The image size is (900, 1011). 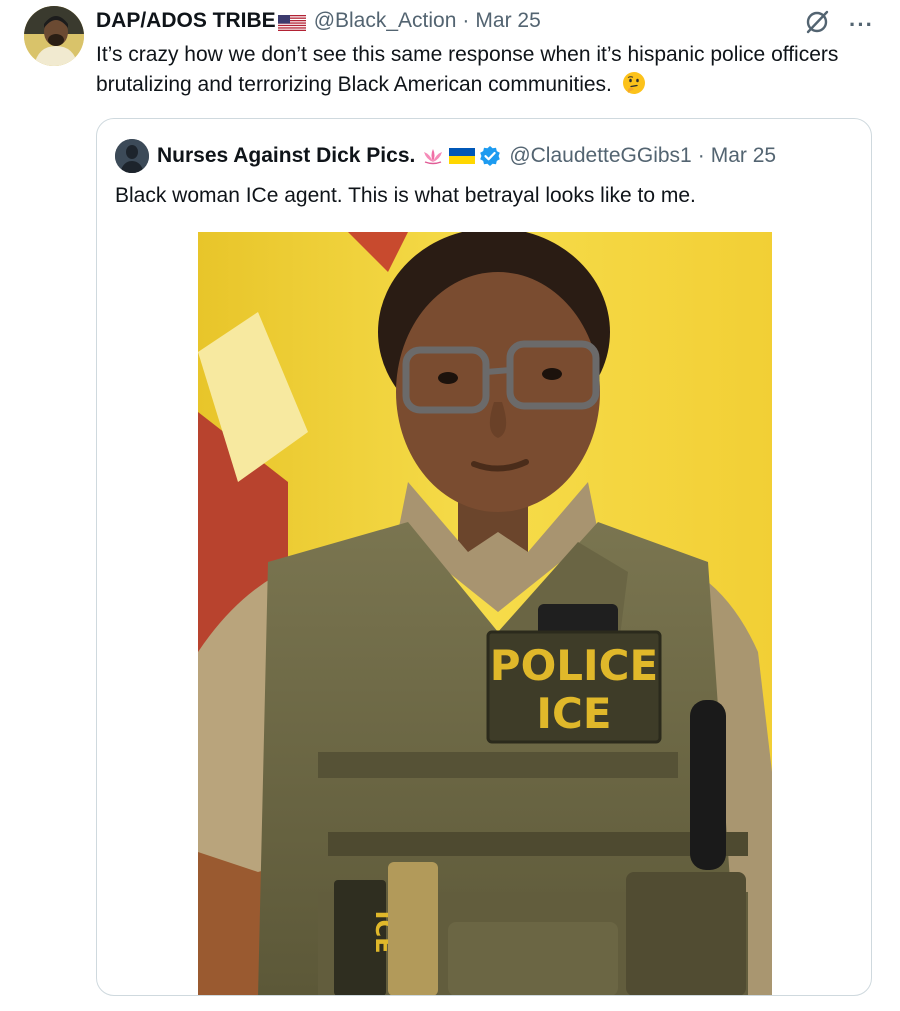 I want to click on tweet-top-actions: ···, so click(x=838, y=24).